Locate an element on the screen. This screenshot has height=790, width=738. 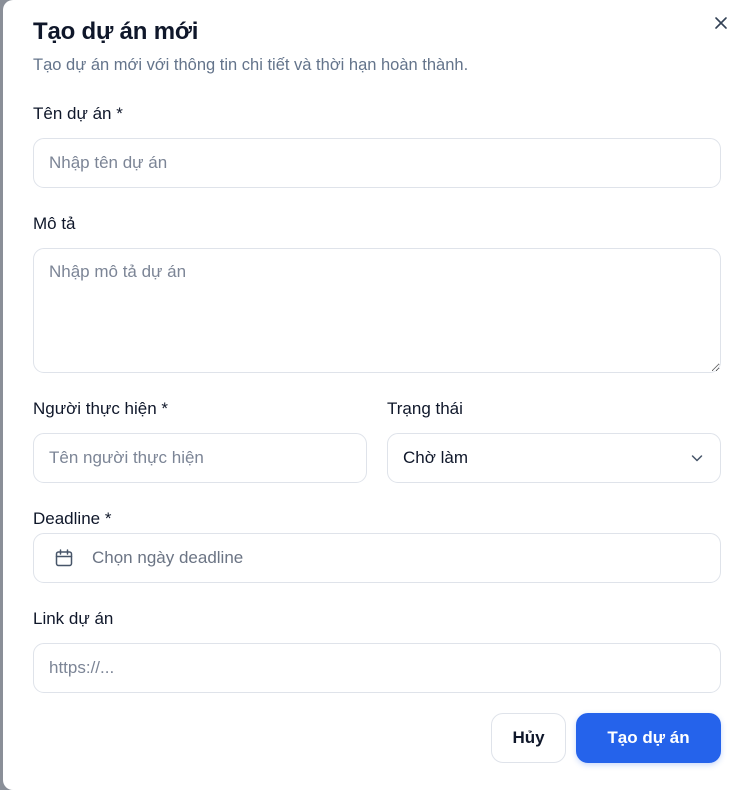
deadline-placeholder: Chọn ngày deadline is located at coordinates (168, 557).